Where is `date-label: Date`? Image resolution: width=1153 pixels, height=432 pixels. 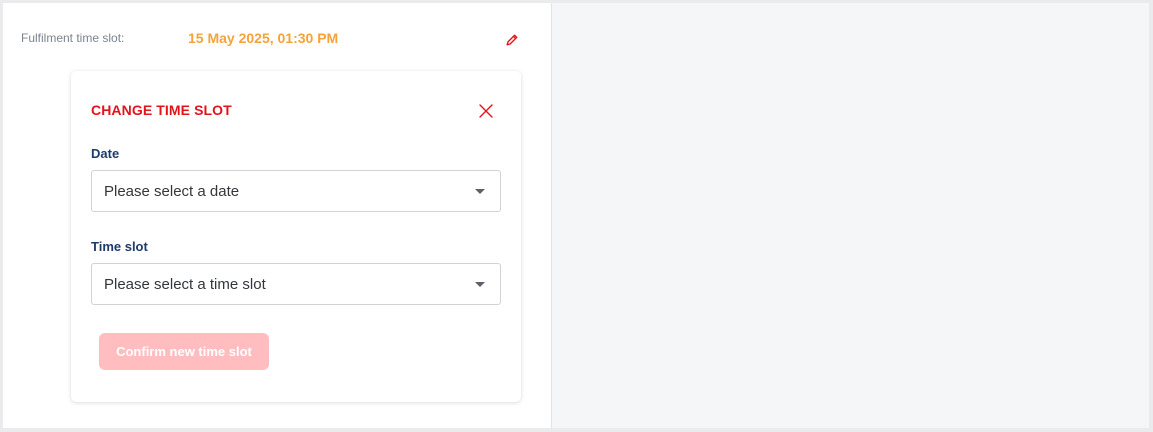 date-label: Date is located at coordinates (105, 153).